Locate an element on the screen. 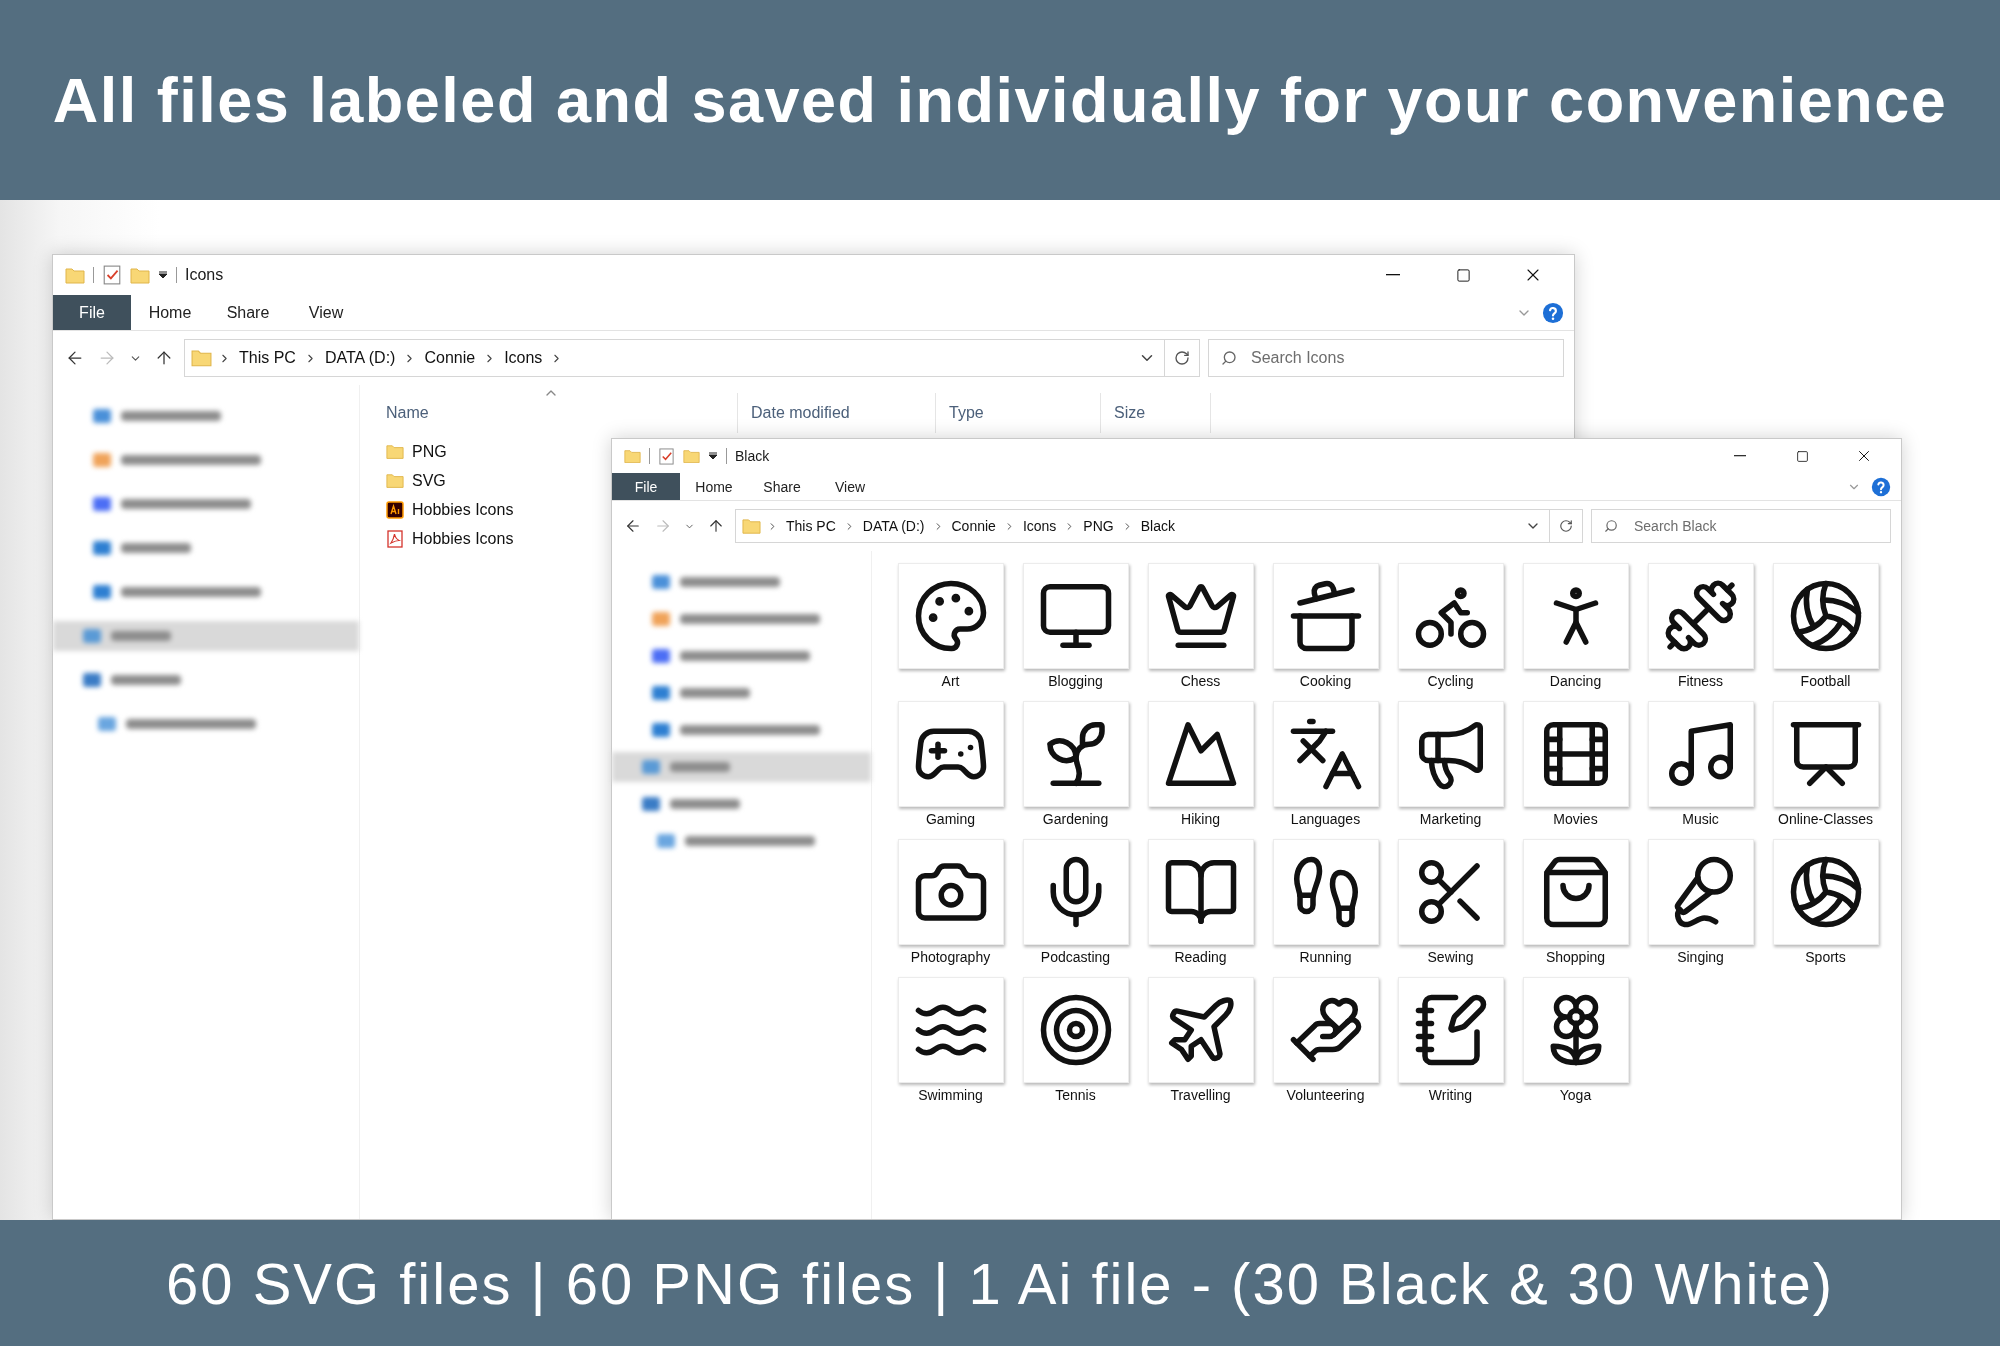 This screenshot has width=2000, height=1346. window-title: Icons is located at coordinates (204, 275).